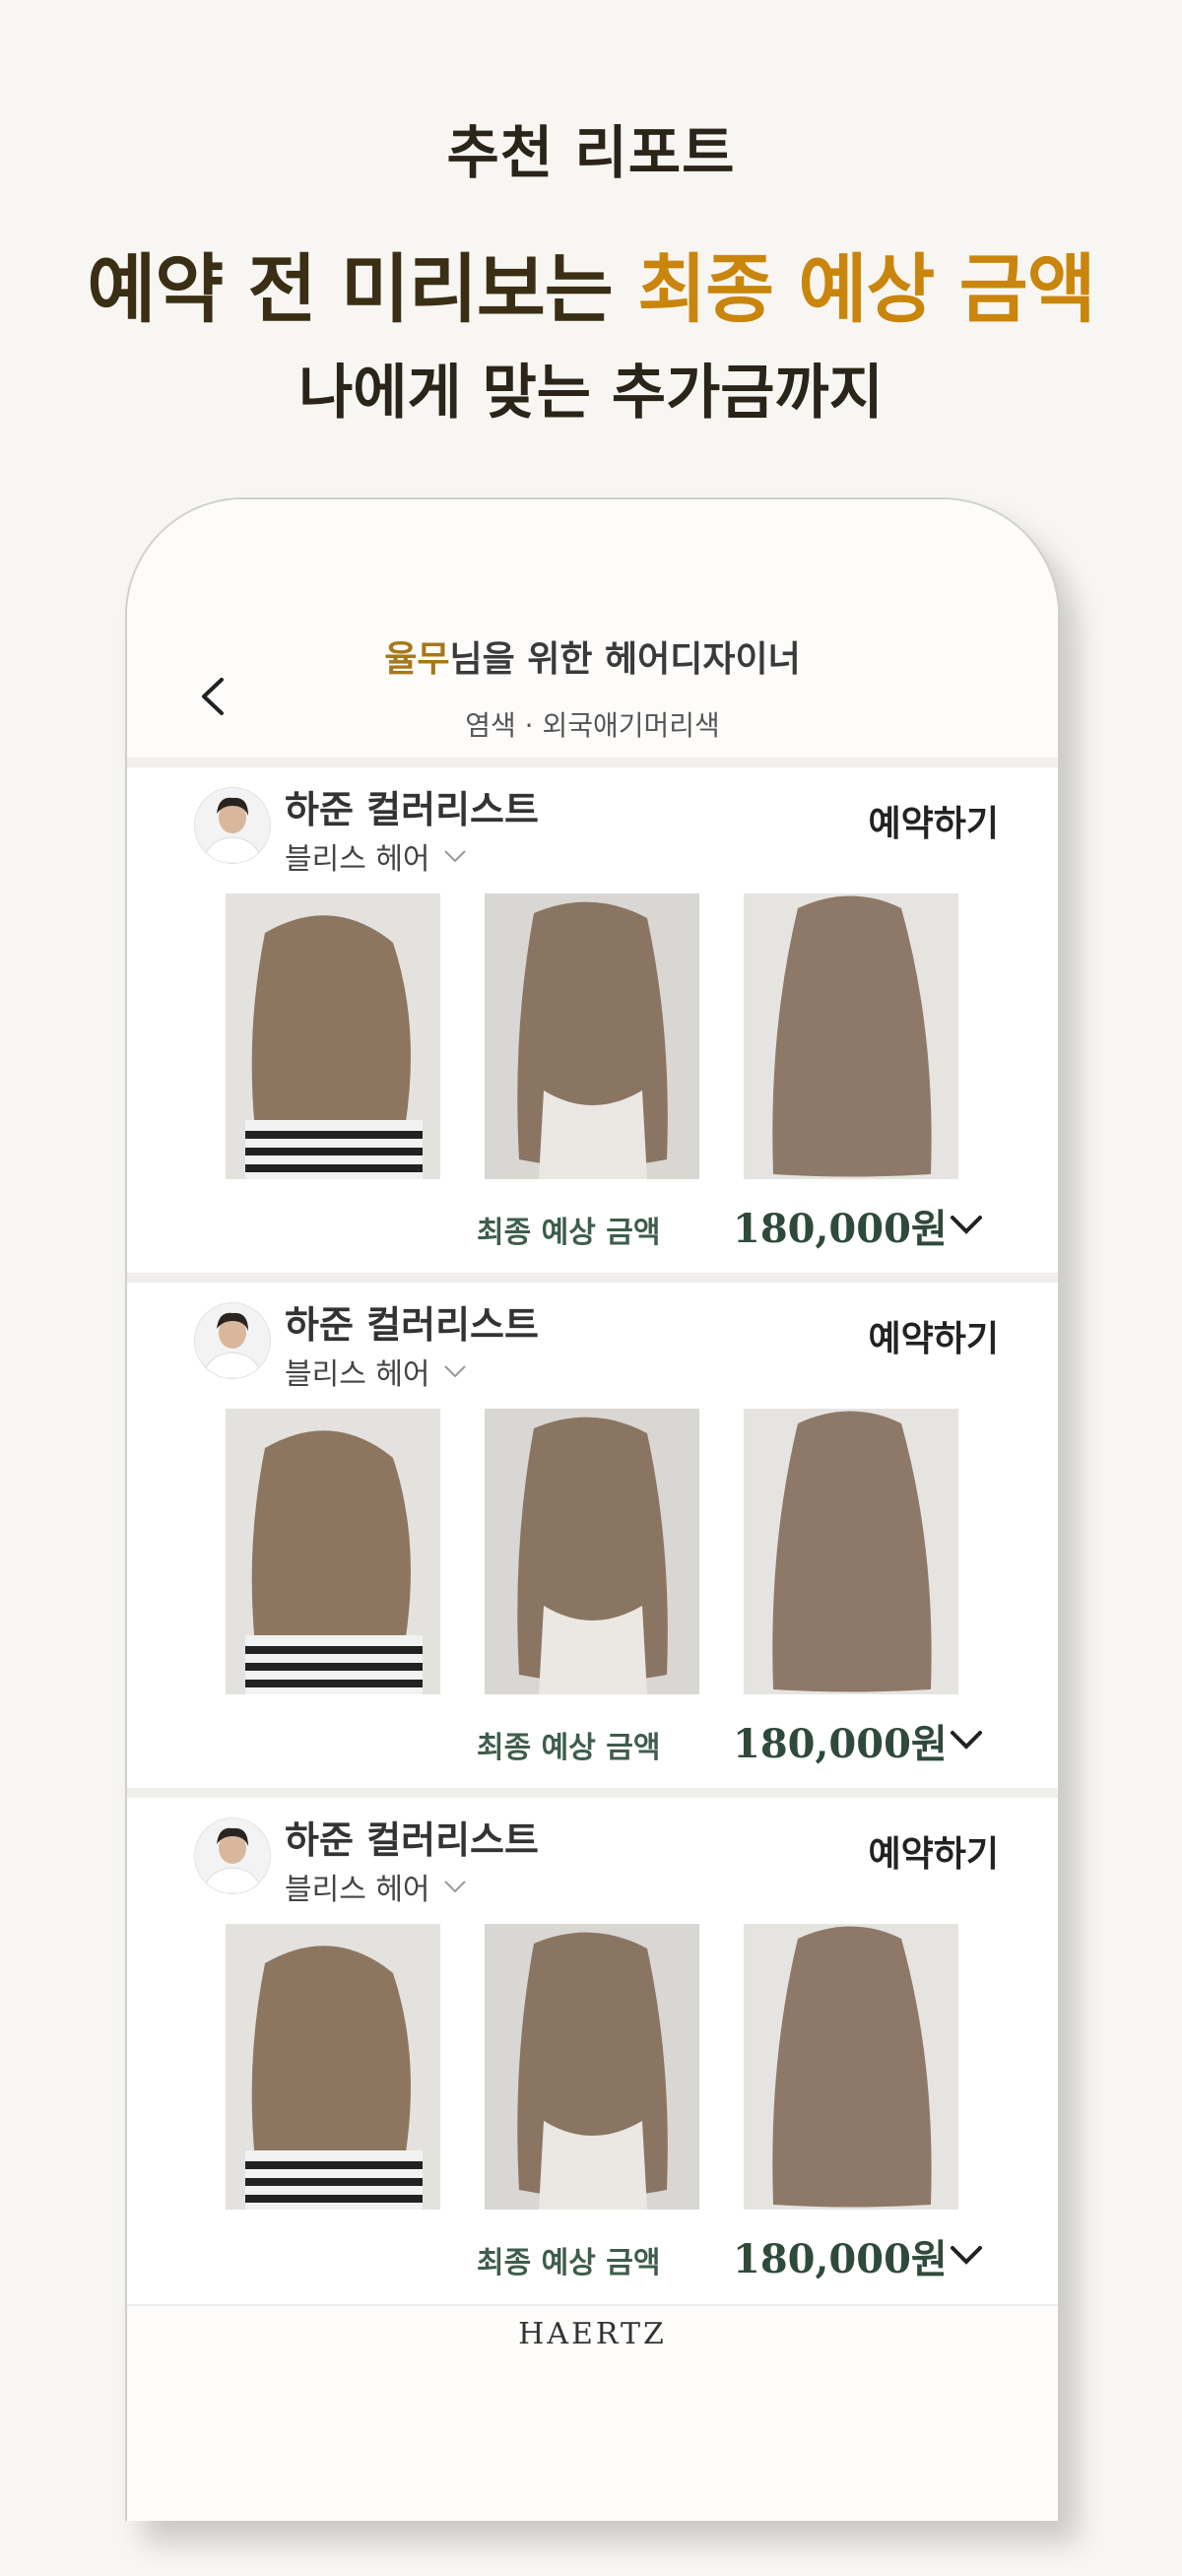 The image size is (1182, 2576). I want to click on eyebrow: 추천 리포트, so click(591, 152).